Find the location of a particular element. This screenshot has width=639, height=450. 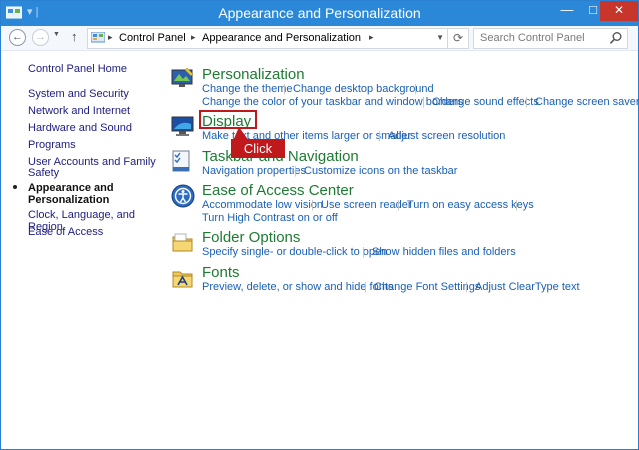

display-icon is located at coordinates (183, 126).